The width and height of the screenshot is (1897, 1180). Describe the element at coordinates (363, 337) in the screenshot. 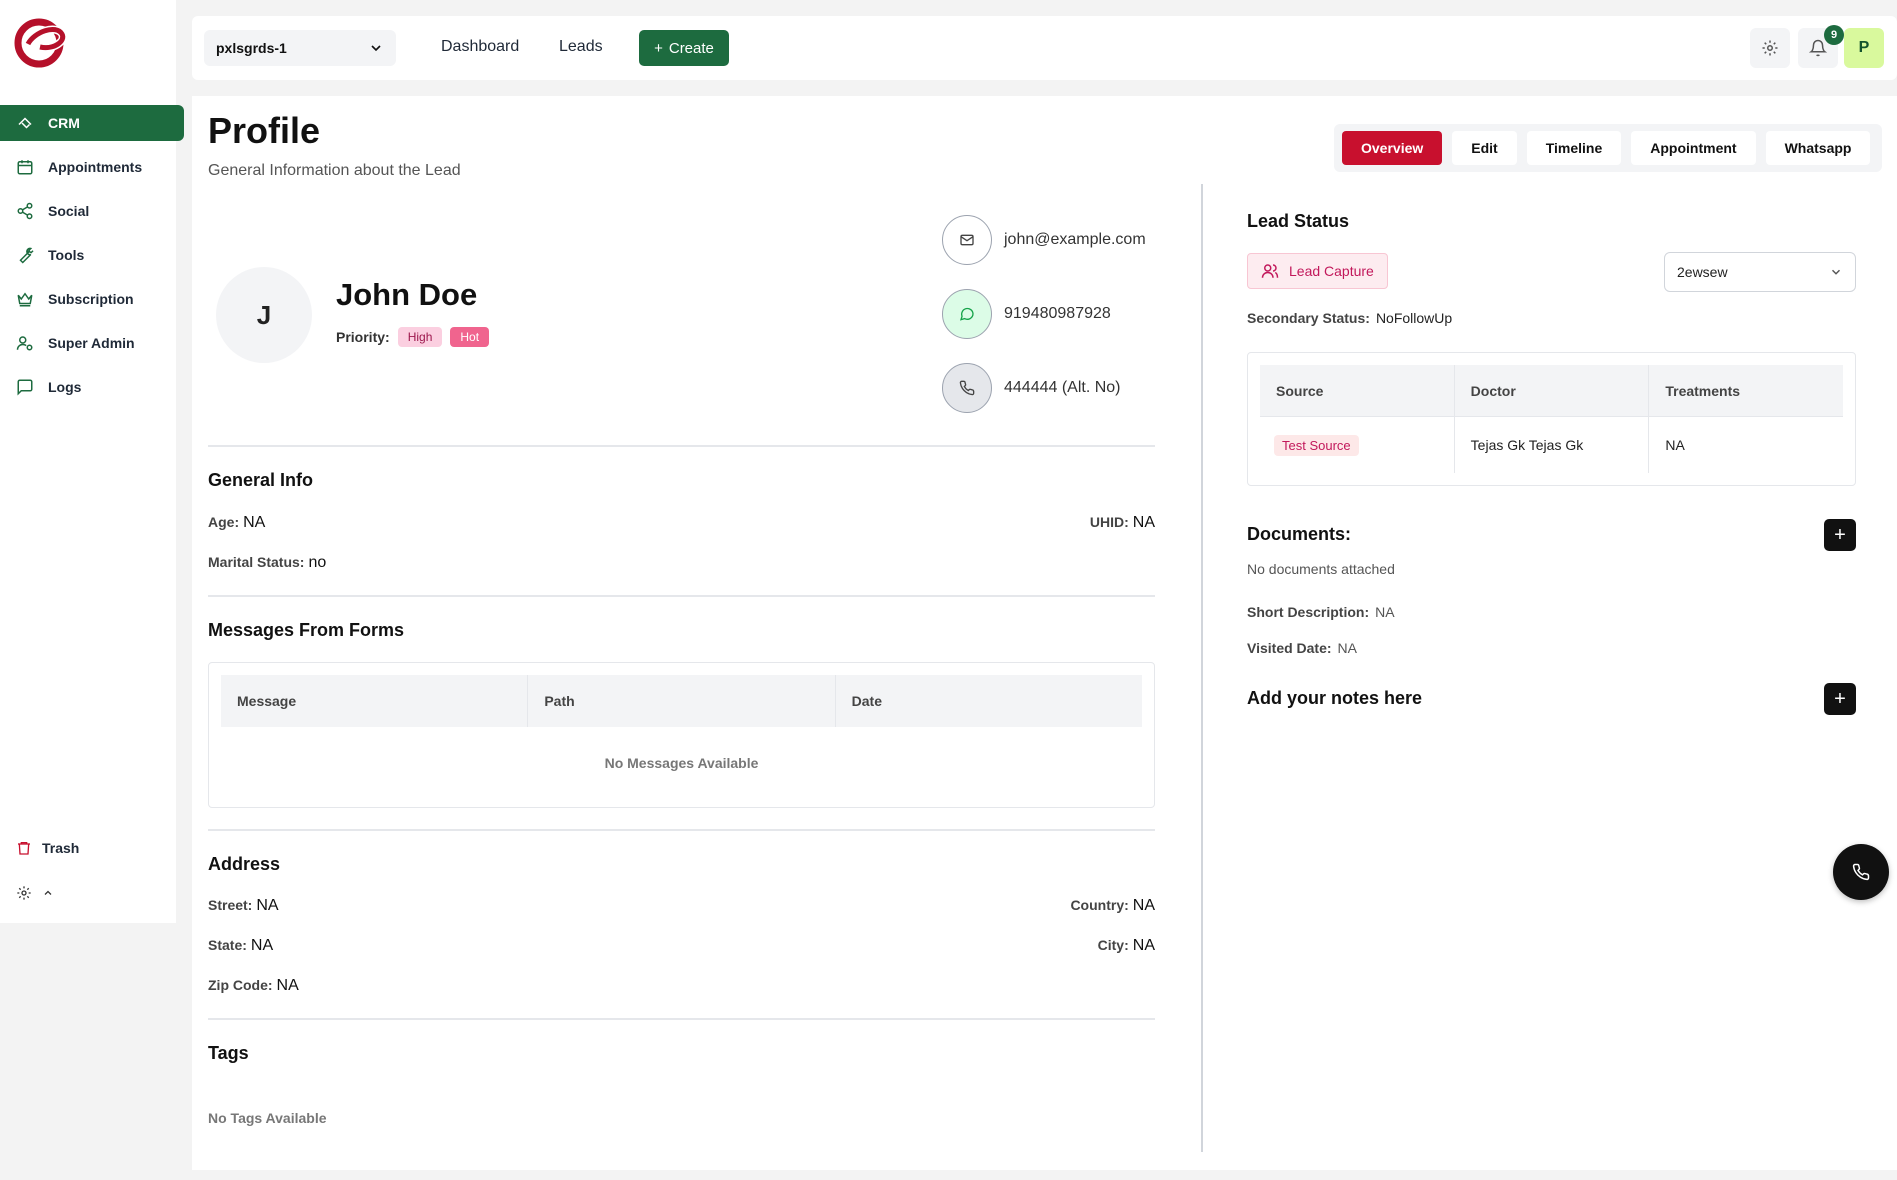

I see `priority-label: Priority:` at that location.